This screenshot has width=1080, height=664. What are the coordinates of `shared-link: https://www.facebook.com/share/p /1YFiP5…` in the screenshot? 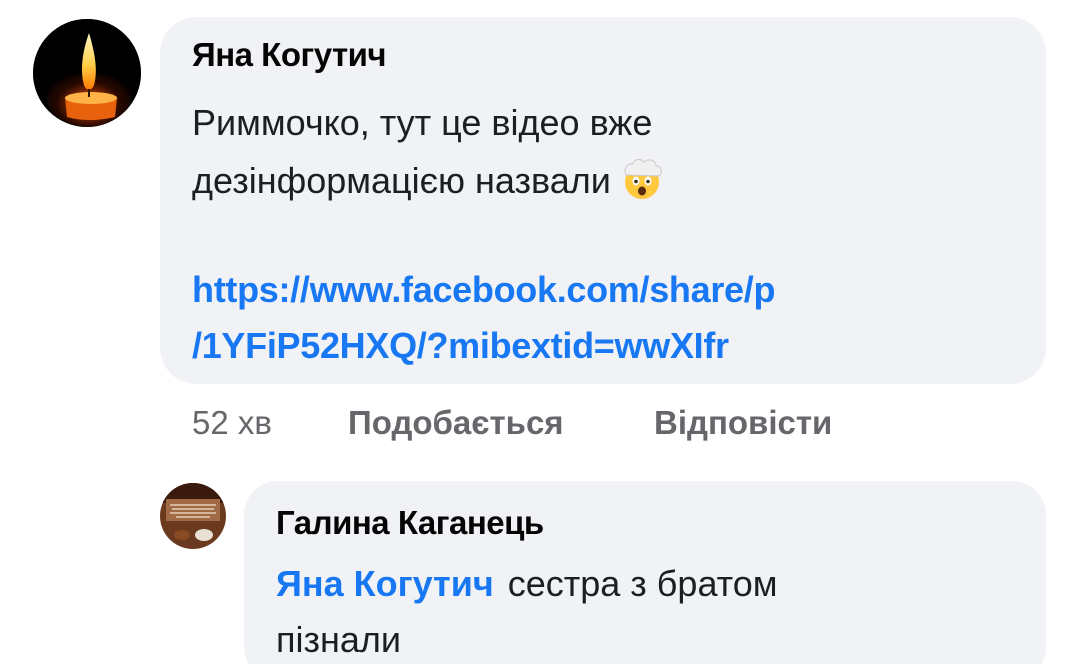 It's located at (483, 318).